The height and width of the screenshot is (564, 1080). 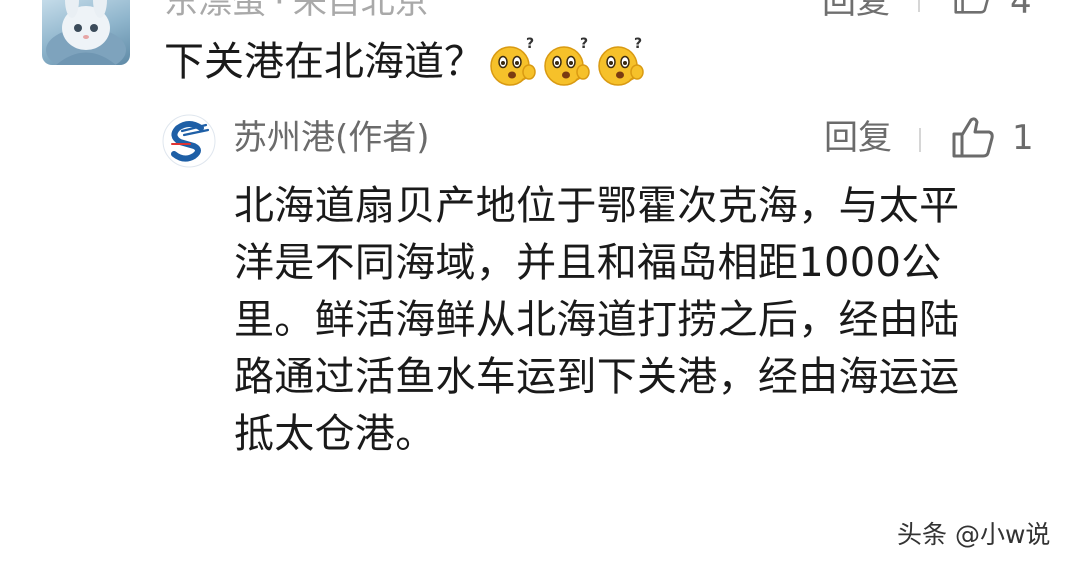 What do you see at coordinates (597, 377) in the screenshot?
I see `reply-text-line: 路通过活鱼水车运到下关港，经由海运运` at bounding box center [597, 377].